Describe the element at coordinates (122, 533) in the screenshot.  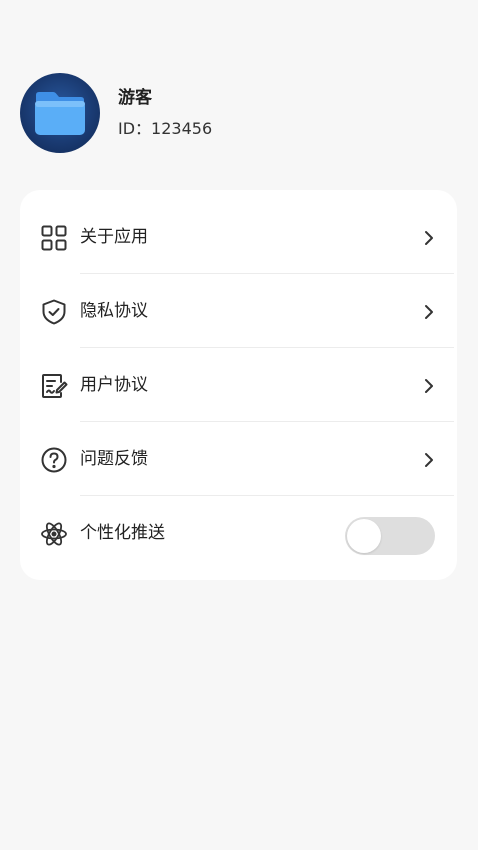
I see `menu-item-label: 个性化推送` at that location.